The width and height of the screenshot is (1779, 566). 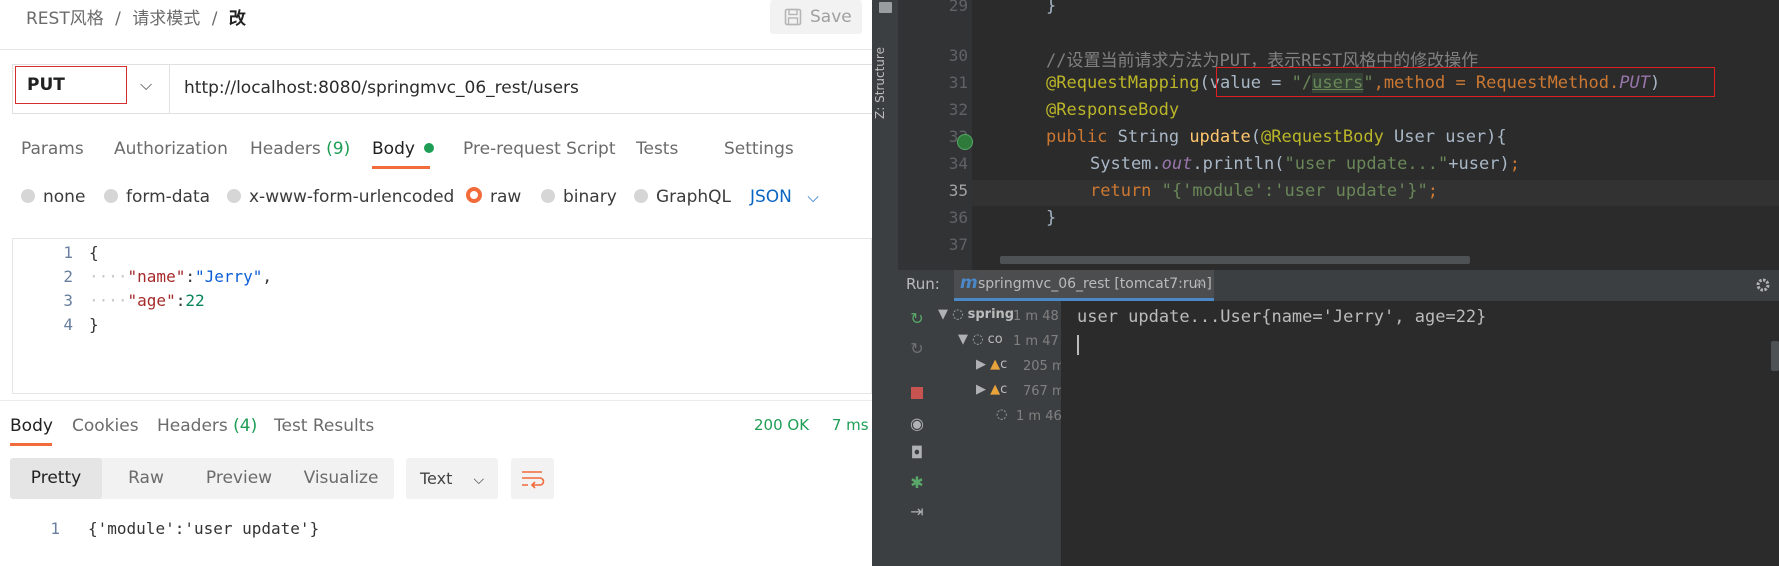 I want to click on tab-headers: Headers (9), so click(x=300, y=149).